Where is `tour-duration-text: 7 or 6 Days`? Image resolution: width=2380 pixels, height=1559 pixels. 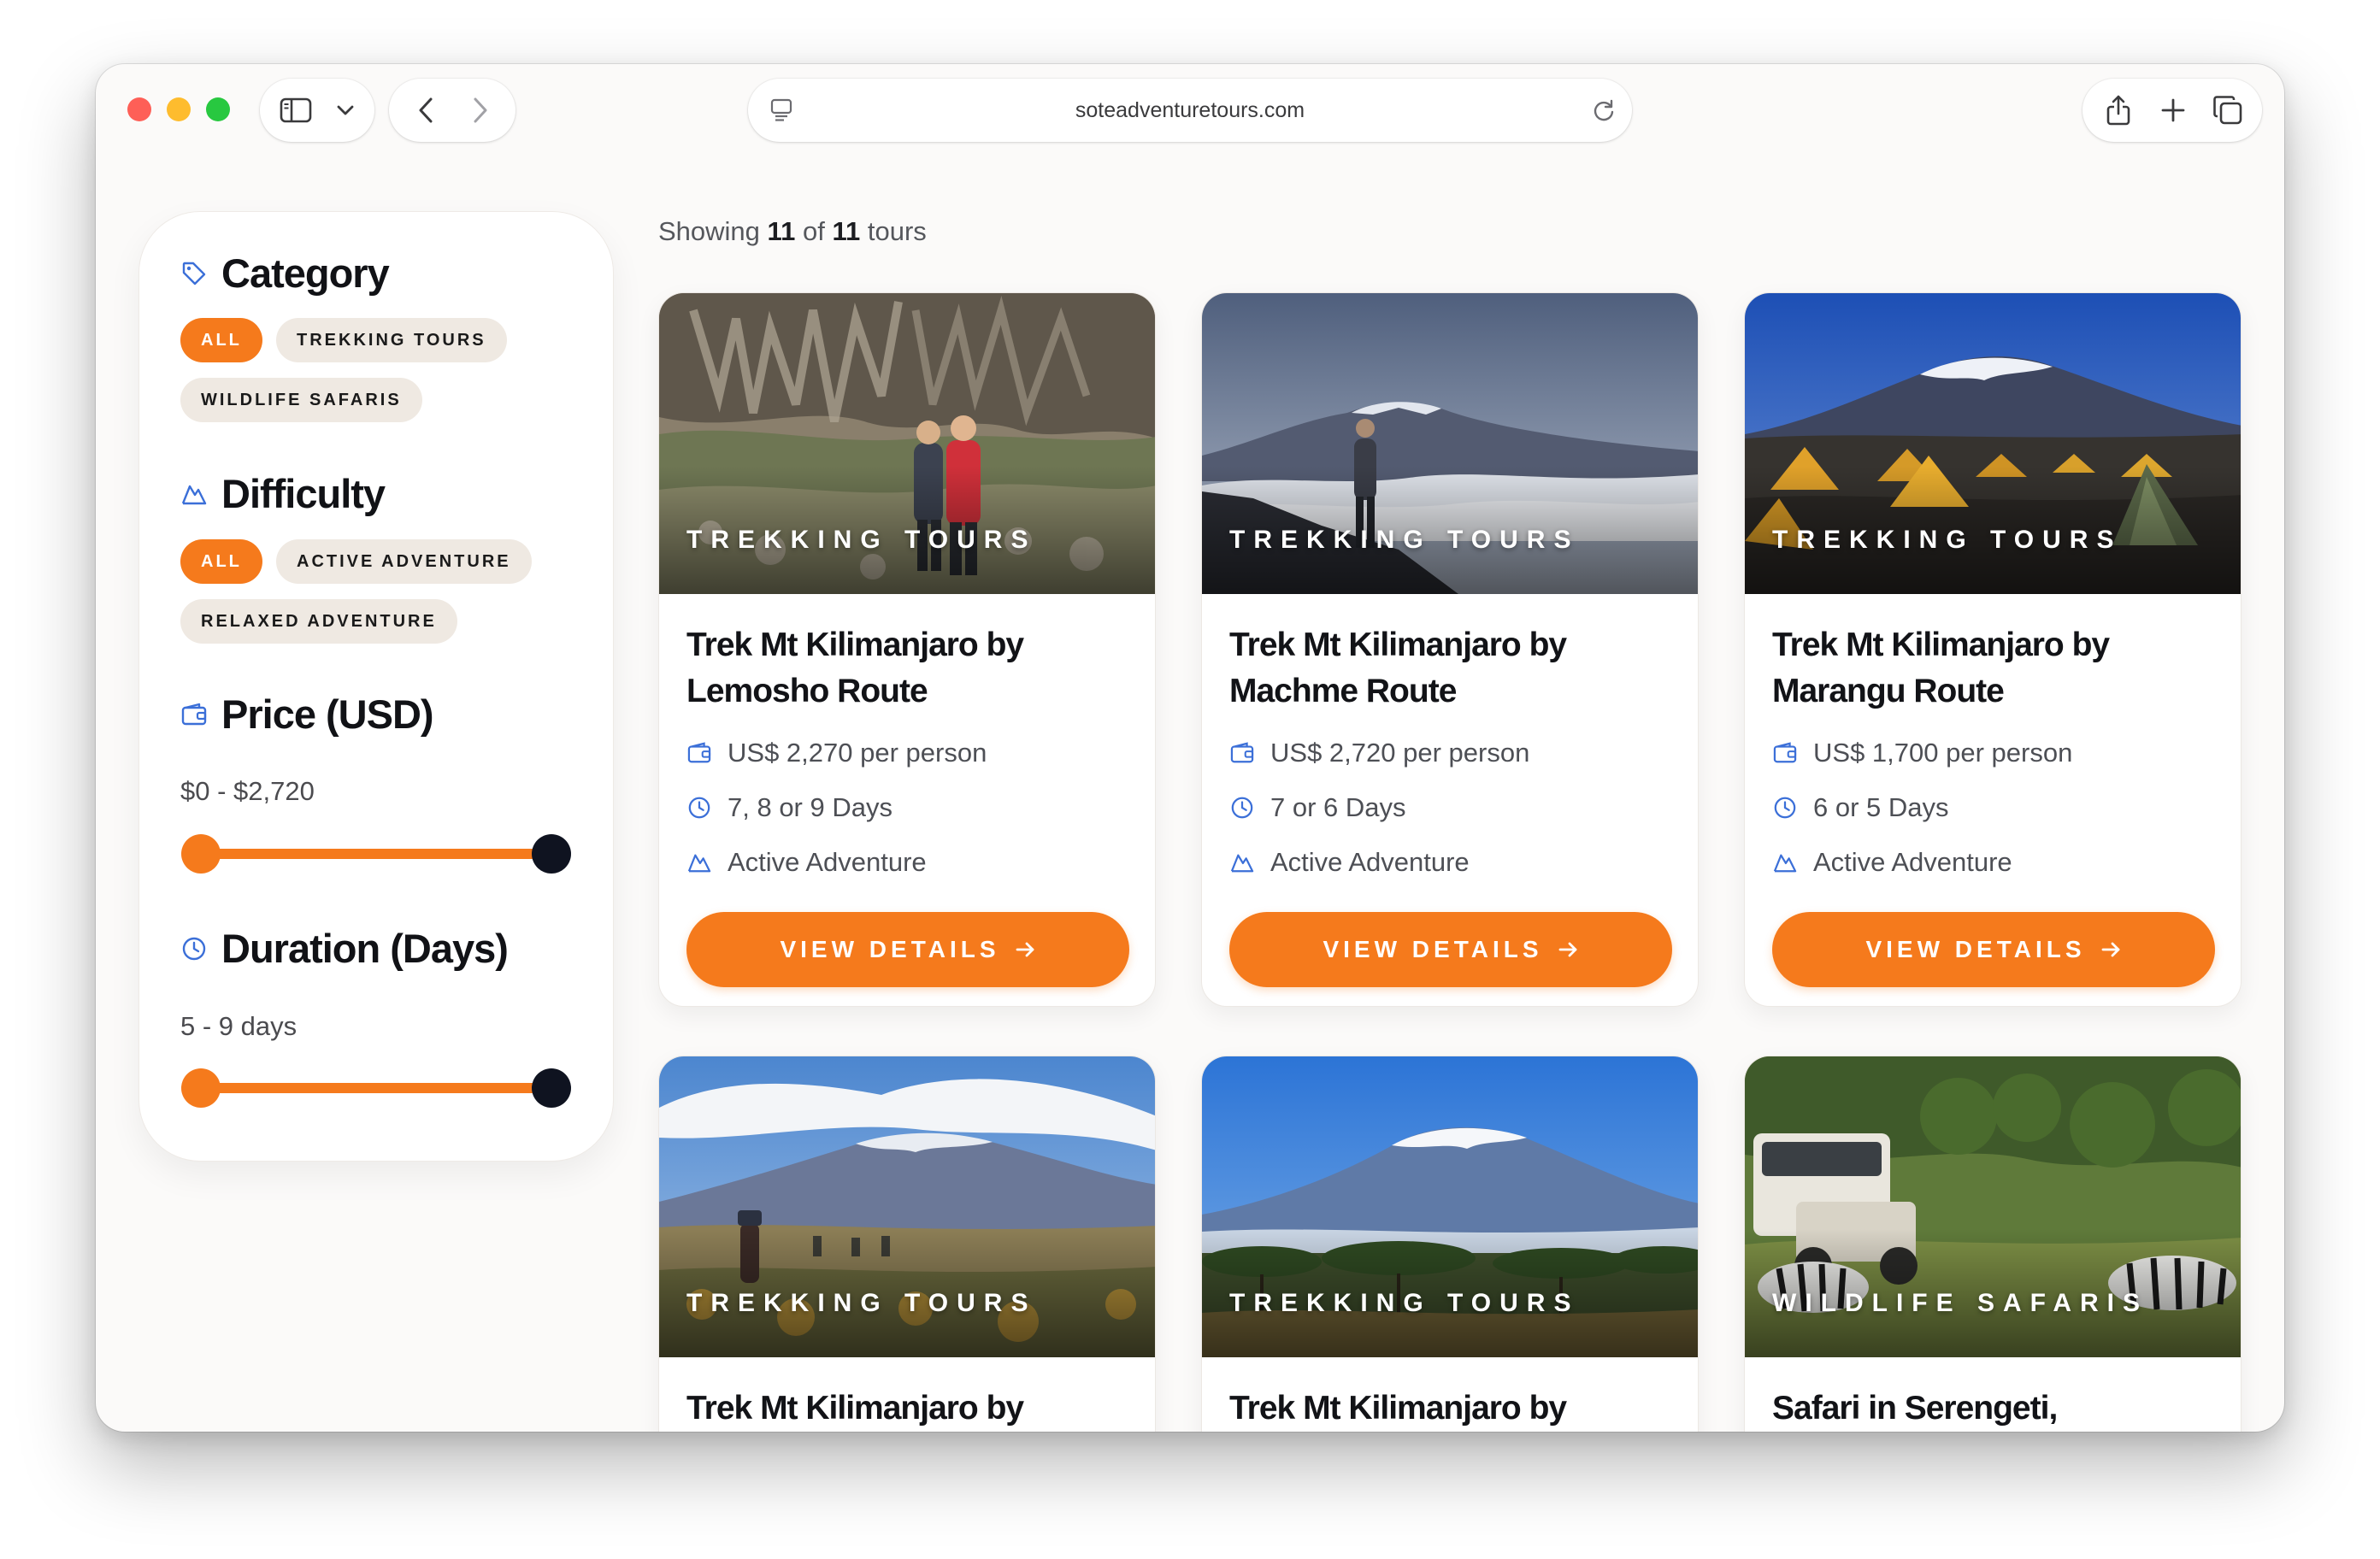
tour-duration-text: 7 or 6 Days is located at coordinates (1338, 807).